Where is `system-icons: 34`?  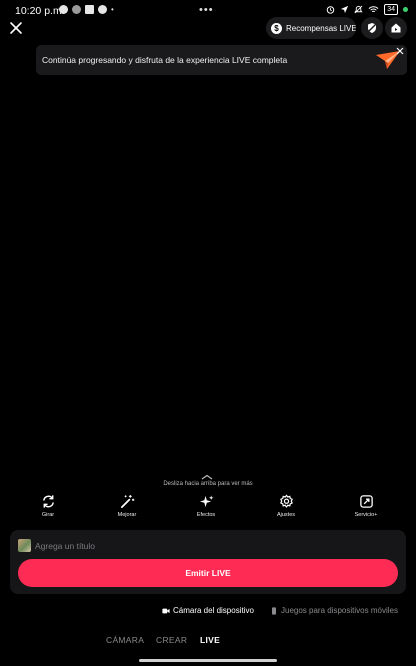
system-icons: 34 is located at coordinates (367, 9).